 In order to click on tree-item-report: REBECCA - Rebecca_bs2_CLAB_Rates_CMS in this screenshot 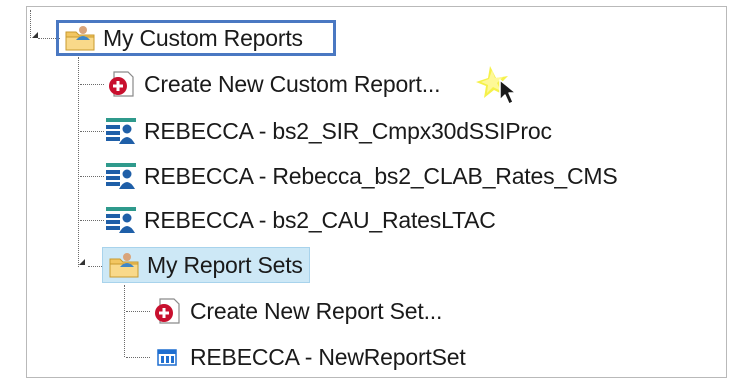, I will do `click(361, 176)`.